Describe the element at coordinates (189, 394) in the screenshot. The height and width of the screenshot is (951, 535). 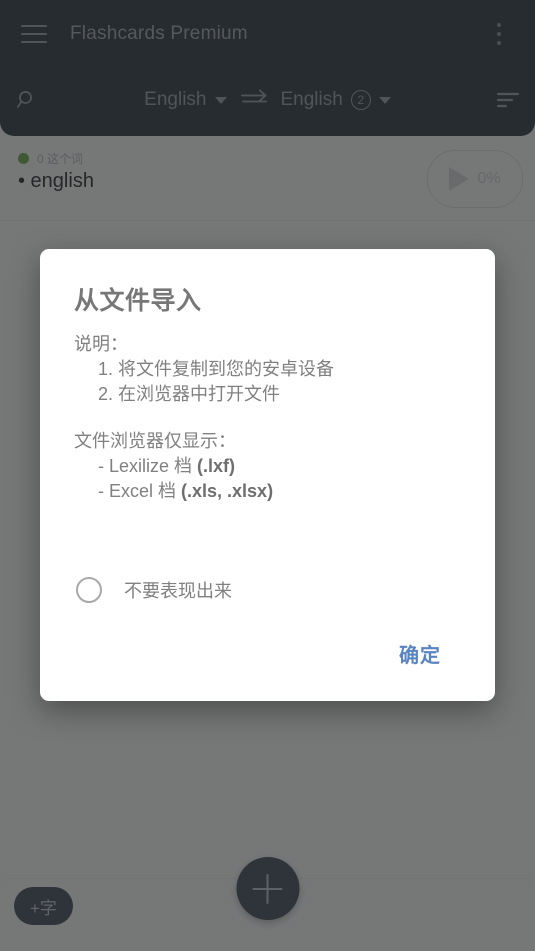
I see `instruction-step-2: 2. 在浏览器中打开文件` at that location.